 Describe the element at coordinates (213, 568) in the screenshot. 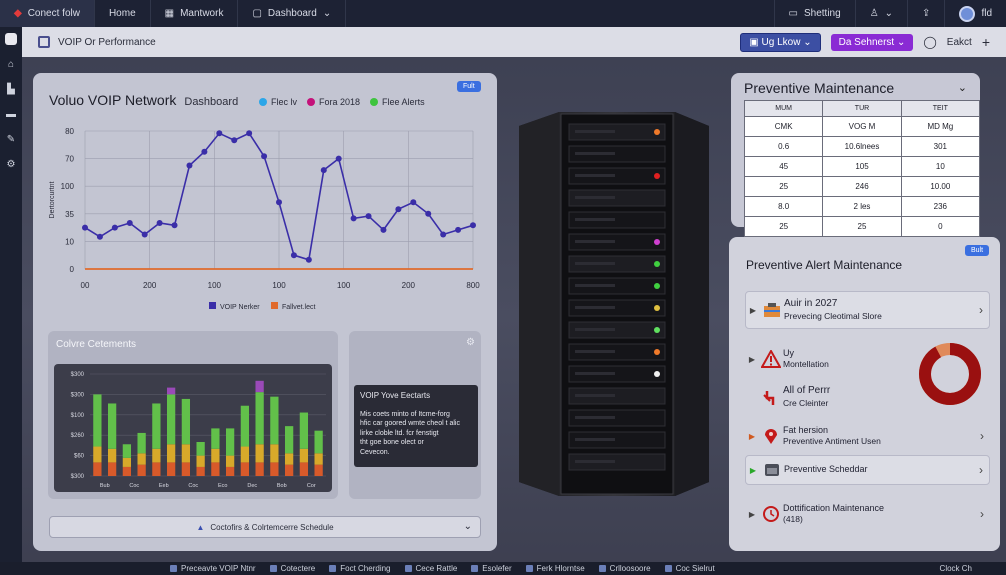

I see `taskbar-item: Preceavte VOIP Ntnr` at that location.